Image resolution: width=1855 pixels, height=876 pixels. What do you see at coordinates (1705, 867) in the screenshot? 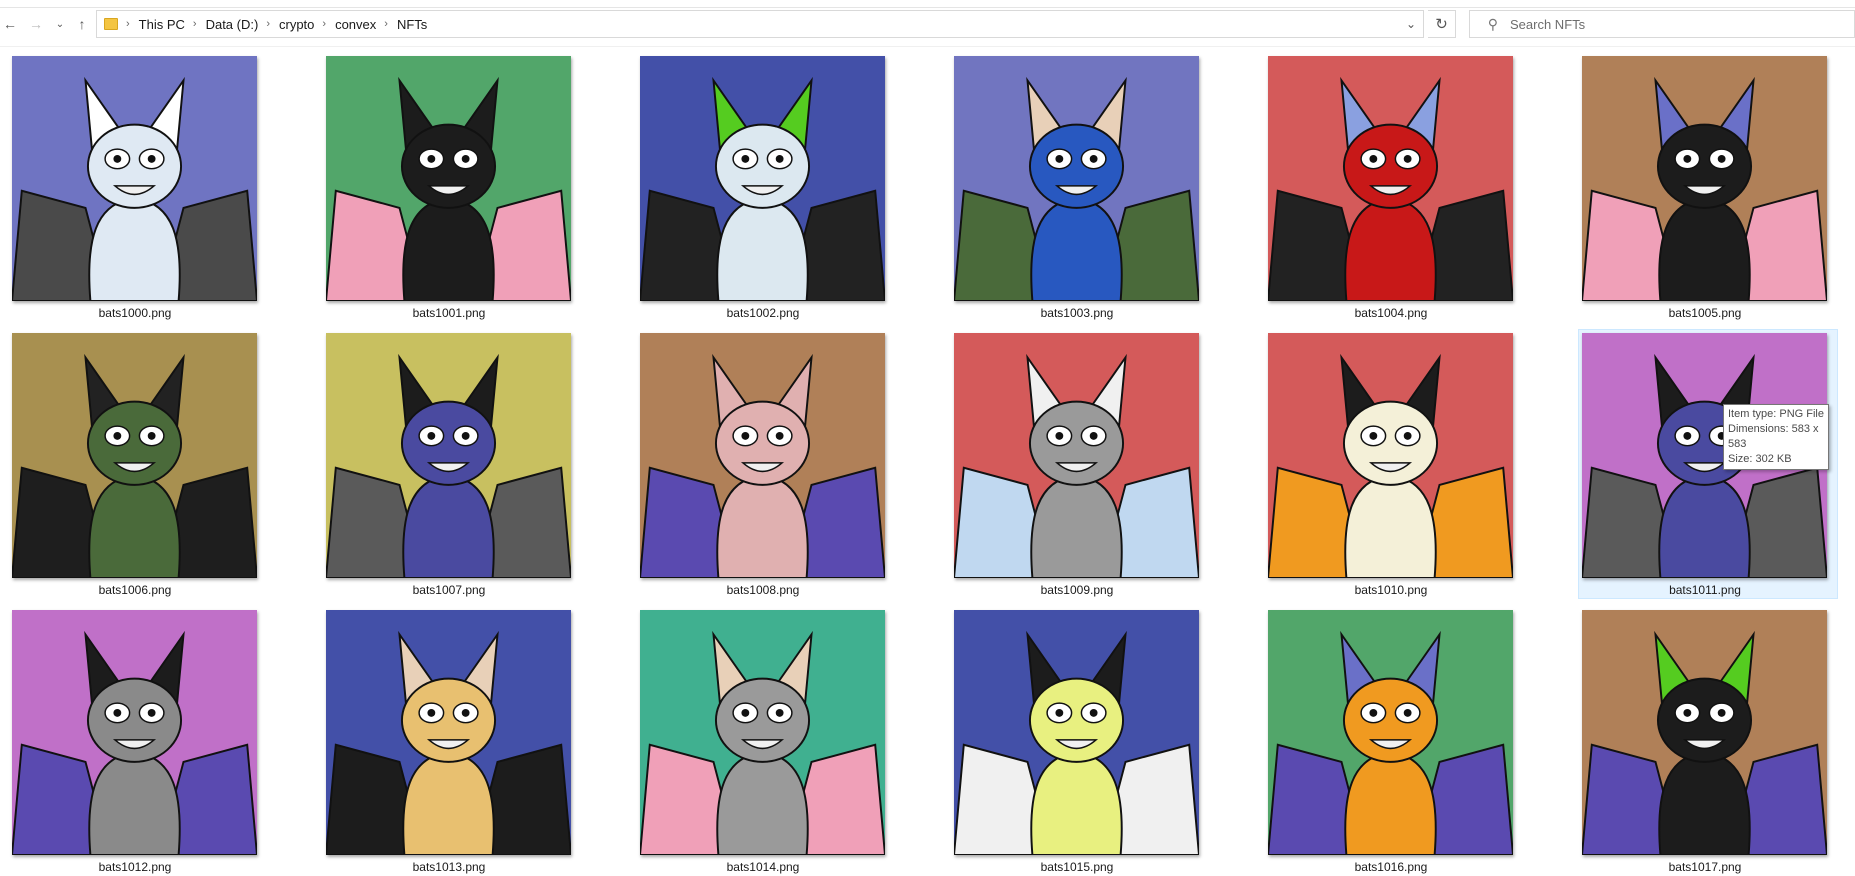
I see `file-name: bats1017.png` at bounding box center [1705, 867].